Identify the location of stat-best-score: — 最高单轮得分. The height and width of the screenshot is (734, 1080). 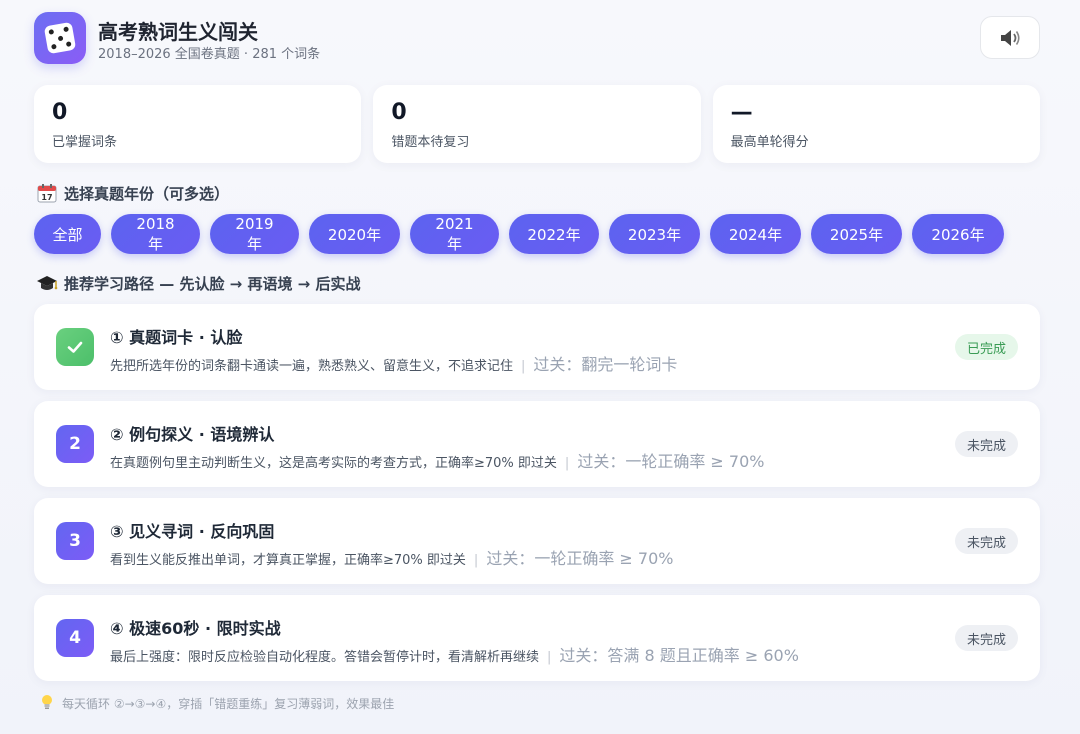
(876, 124).